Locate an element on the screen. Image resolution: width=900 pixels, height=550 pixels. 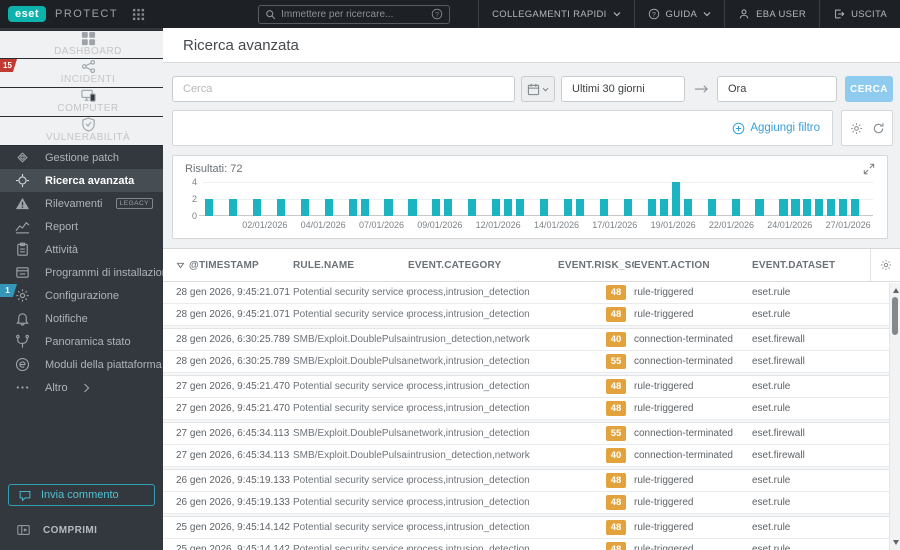
sidebar-item-notifiche: Notifiche is located at coordinates (81, 318).